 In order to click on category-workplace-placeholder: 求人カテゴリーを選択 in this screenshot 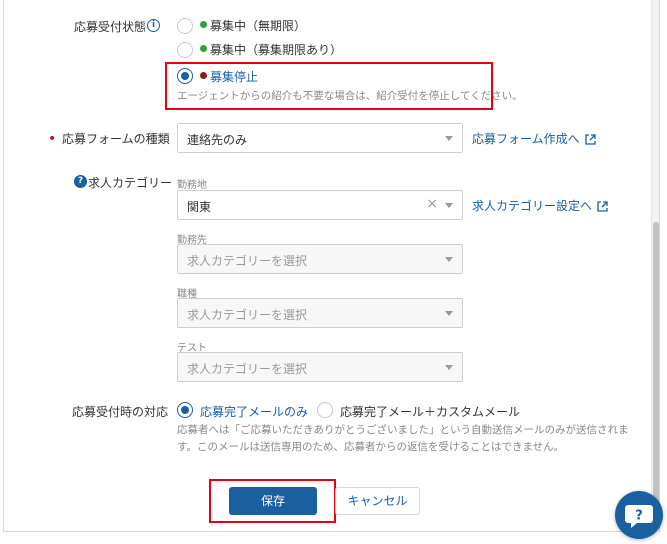, I will do `click(247, 261)`.